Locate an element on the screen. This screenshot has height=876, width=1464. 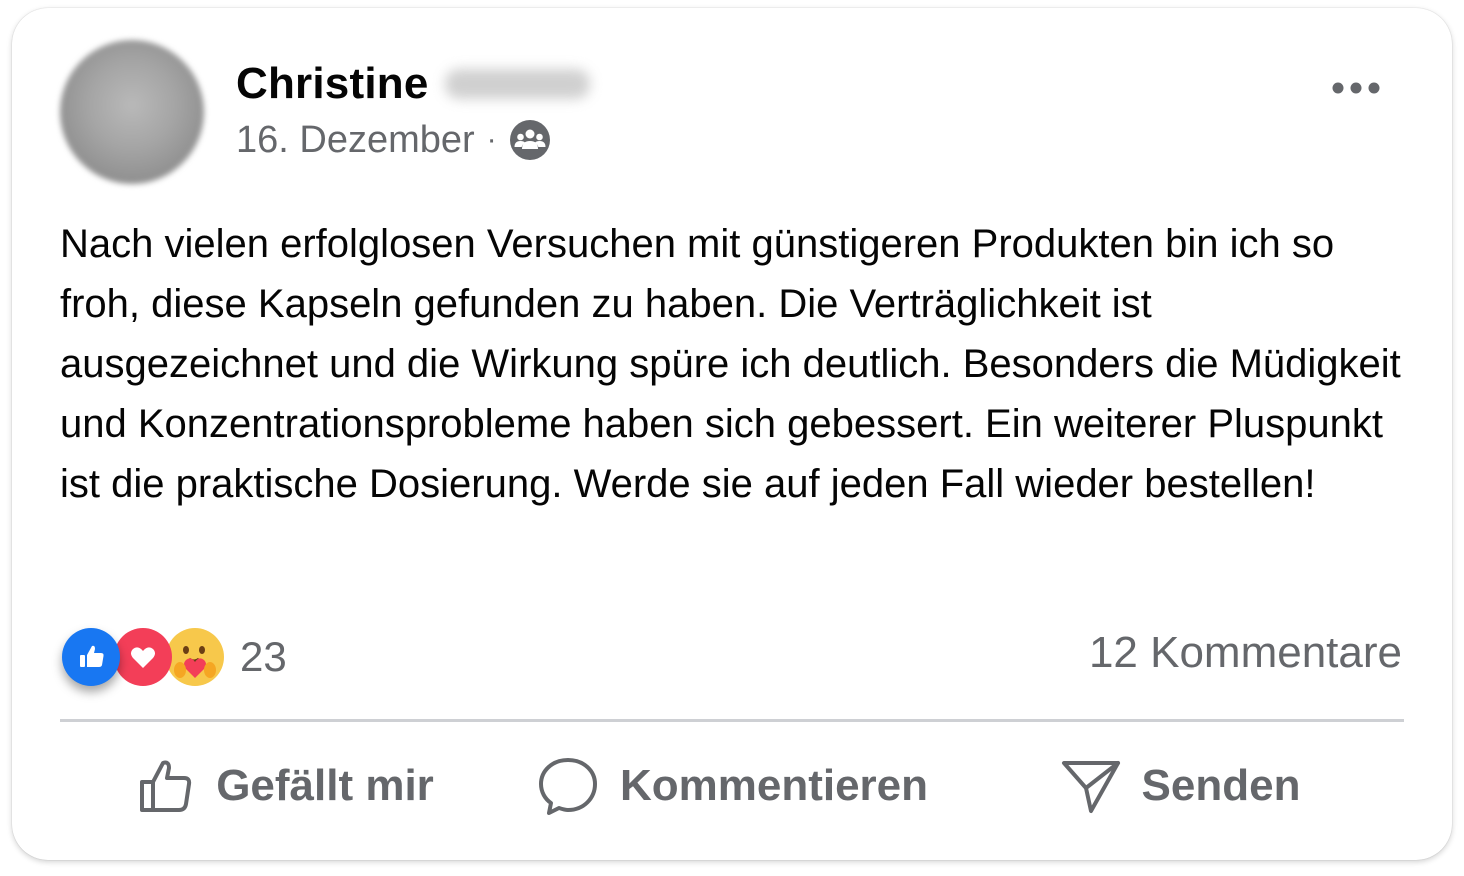
action-bar: Gefällt mir Kommentieren Senden is located at coordinates (732, 786).